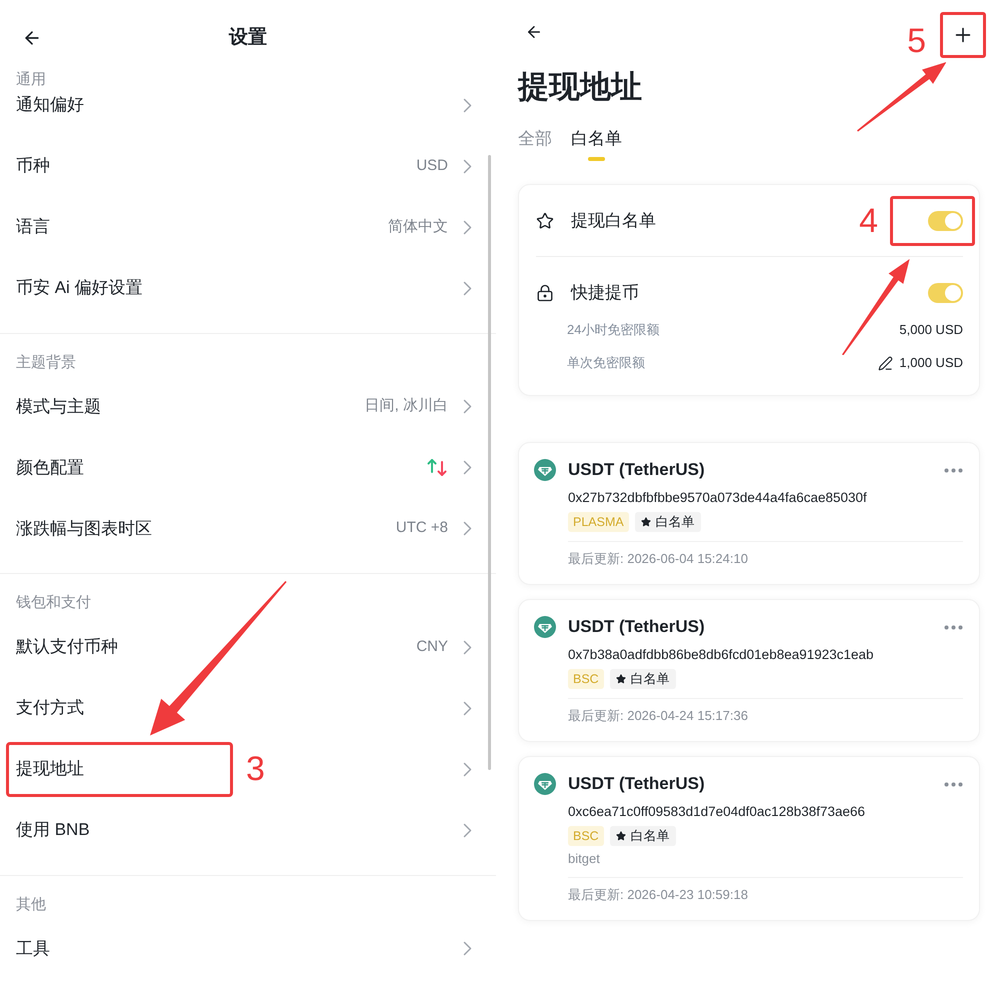 The height and width of the screenshot is (999, 997). What do you see at coordinates (658, 895) in the screenshot?
I see `last-updated: 最后更新: 2026-04-23 10:59:18` at bounding box center [658, 895].